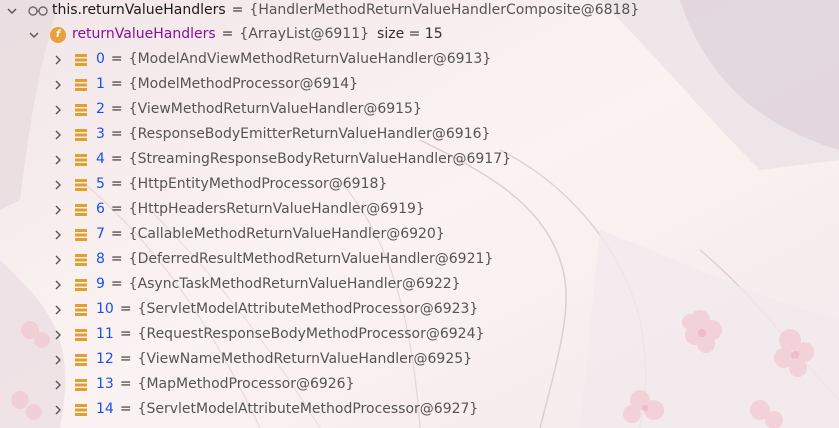 This screenshot has width=839, height=428. What do you see at coordinates (58, 34) in the screenshot?
I see `field-icon: f` at bounding box center [58, 34].